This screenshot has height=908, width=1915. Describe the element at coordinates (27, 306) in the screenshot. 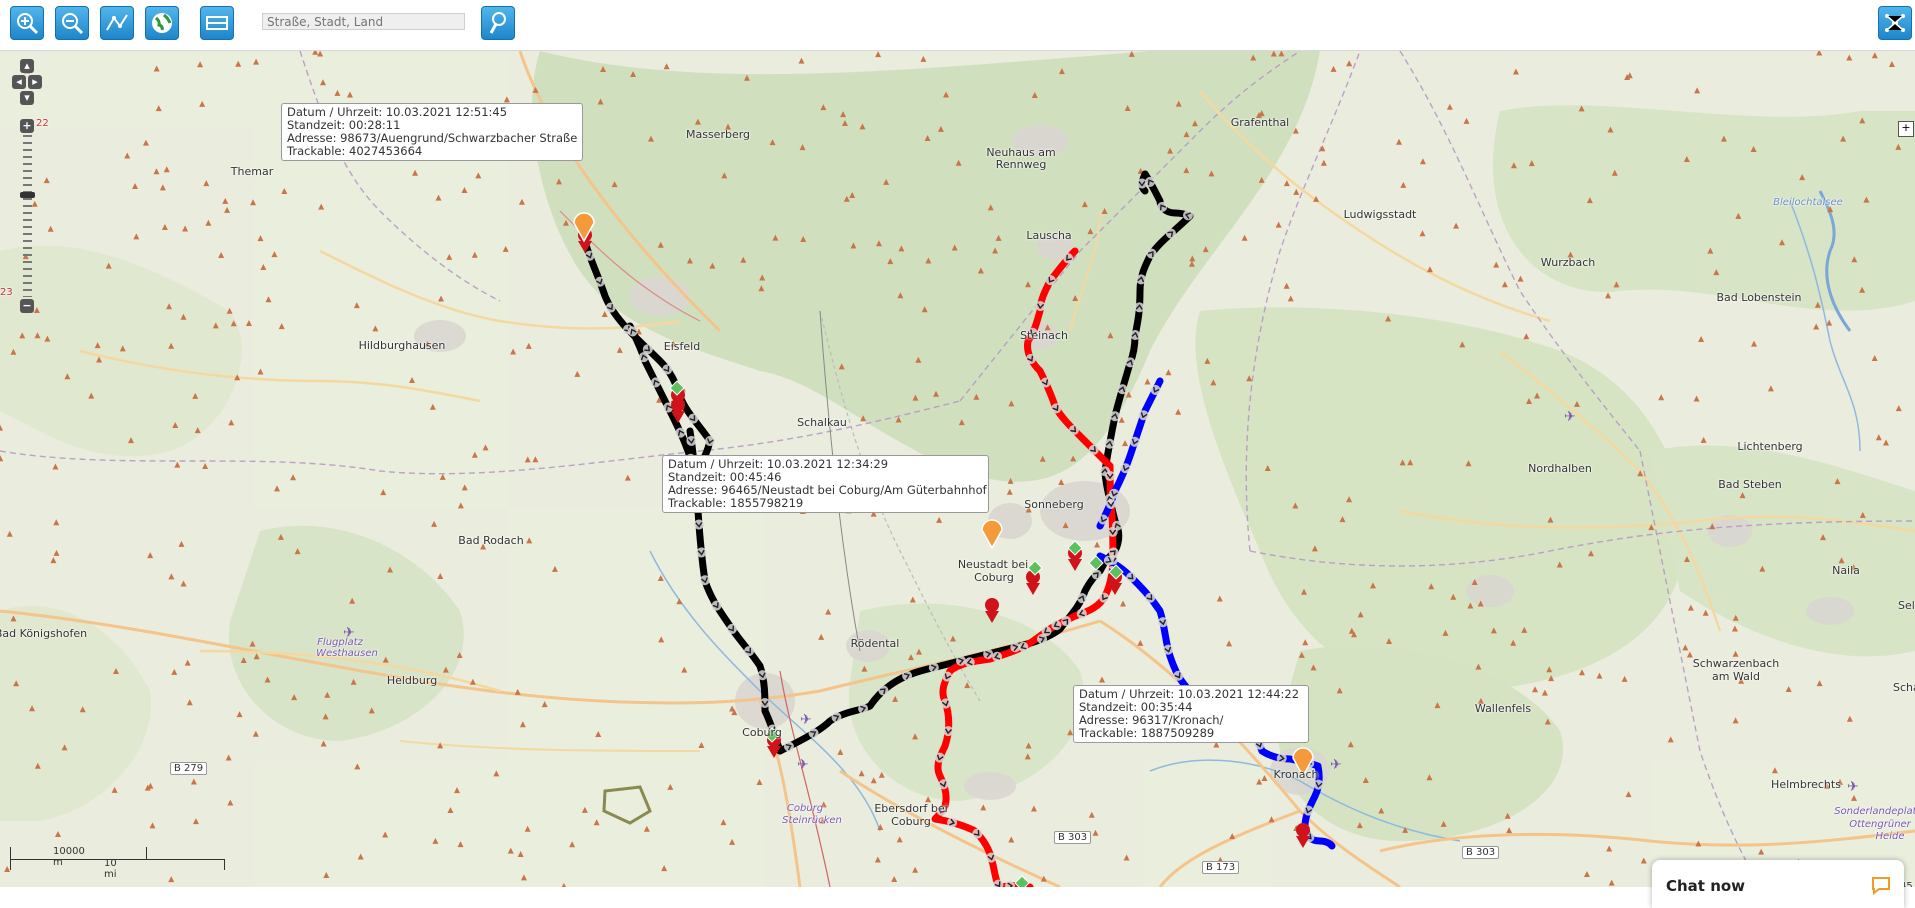

I see `zoom-out-button: −` at that location.